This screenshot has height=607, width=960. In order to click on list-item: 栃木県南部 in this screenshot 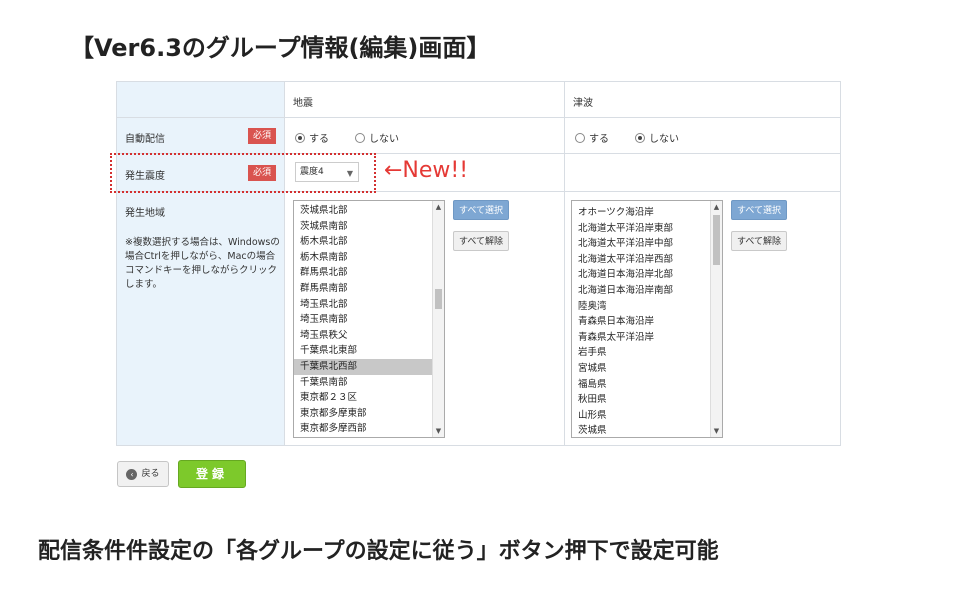, I will do `click(372, 258)`.